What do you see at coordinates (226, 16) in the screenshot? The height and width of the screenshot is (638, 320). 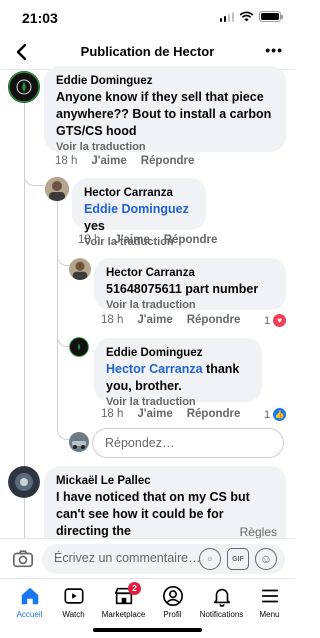 I see `signal-icon` at bounding box center [226, 16].